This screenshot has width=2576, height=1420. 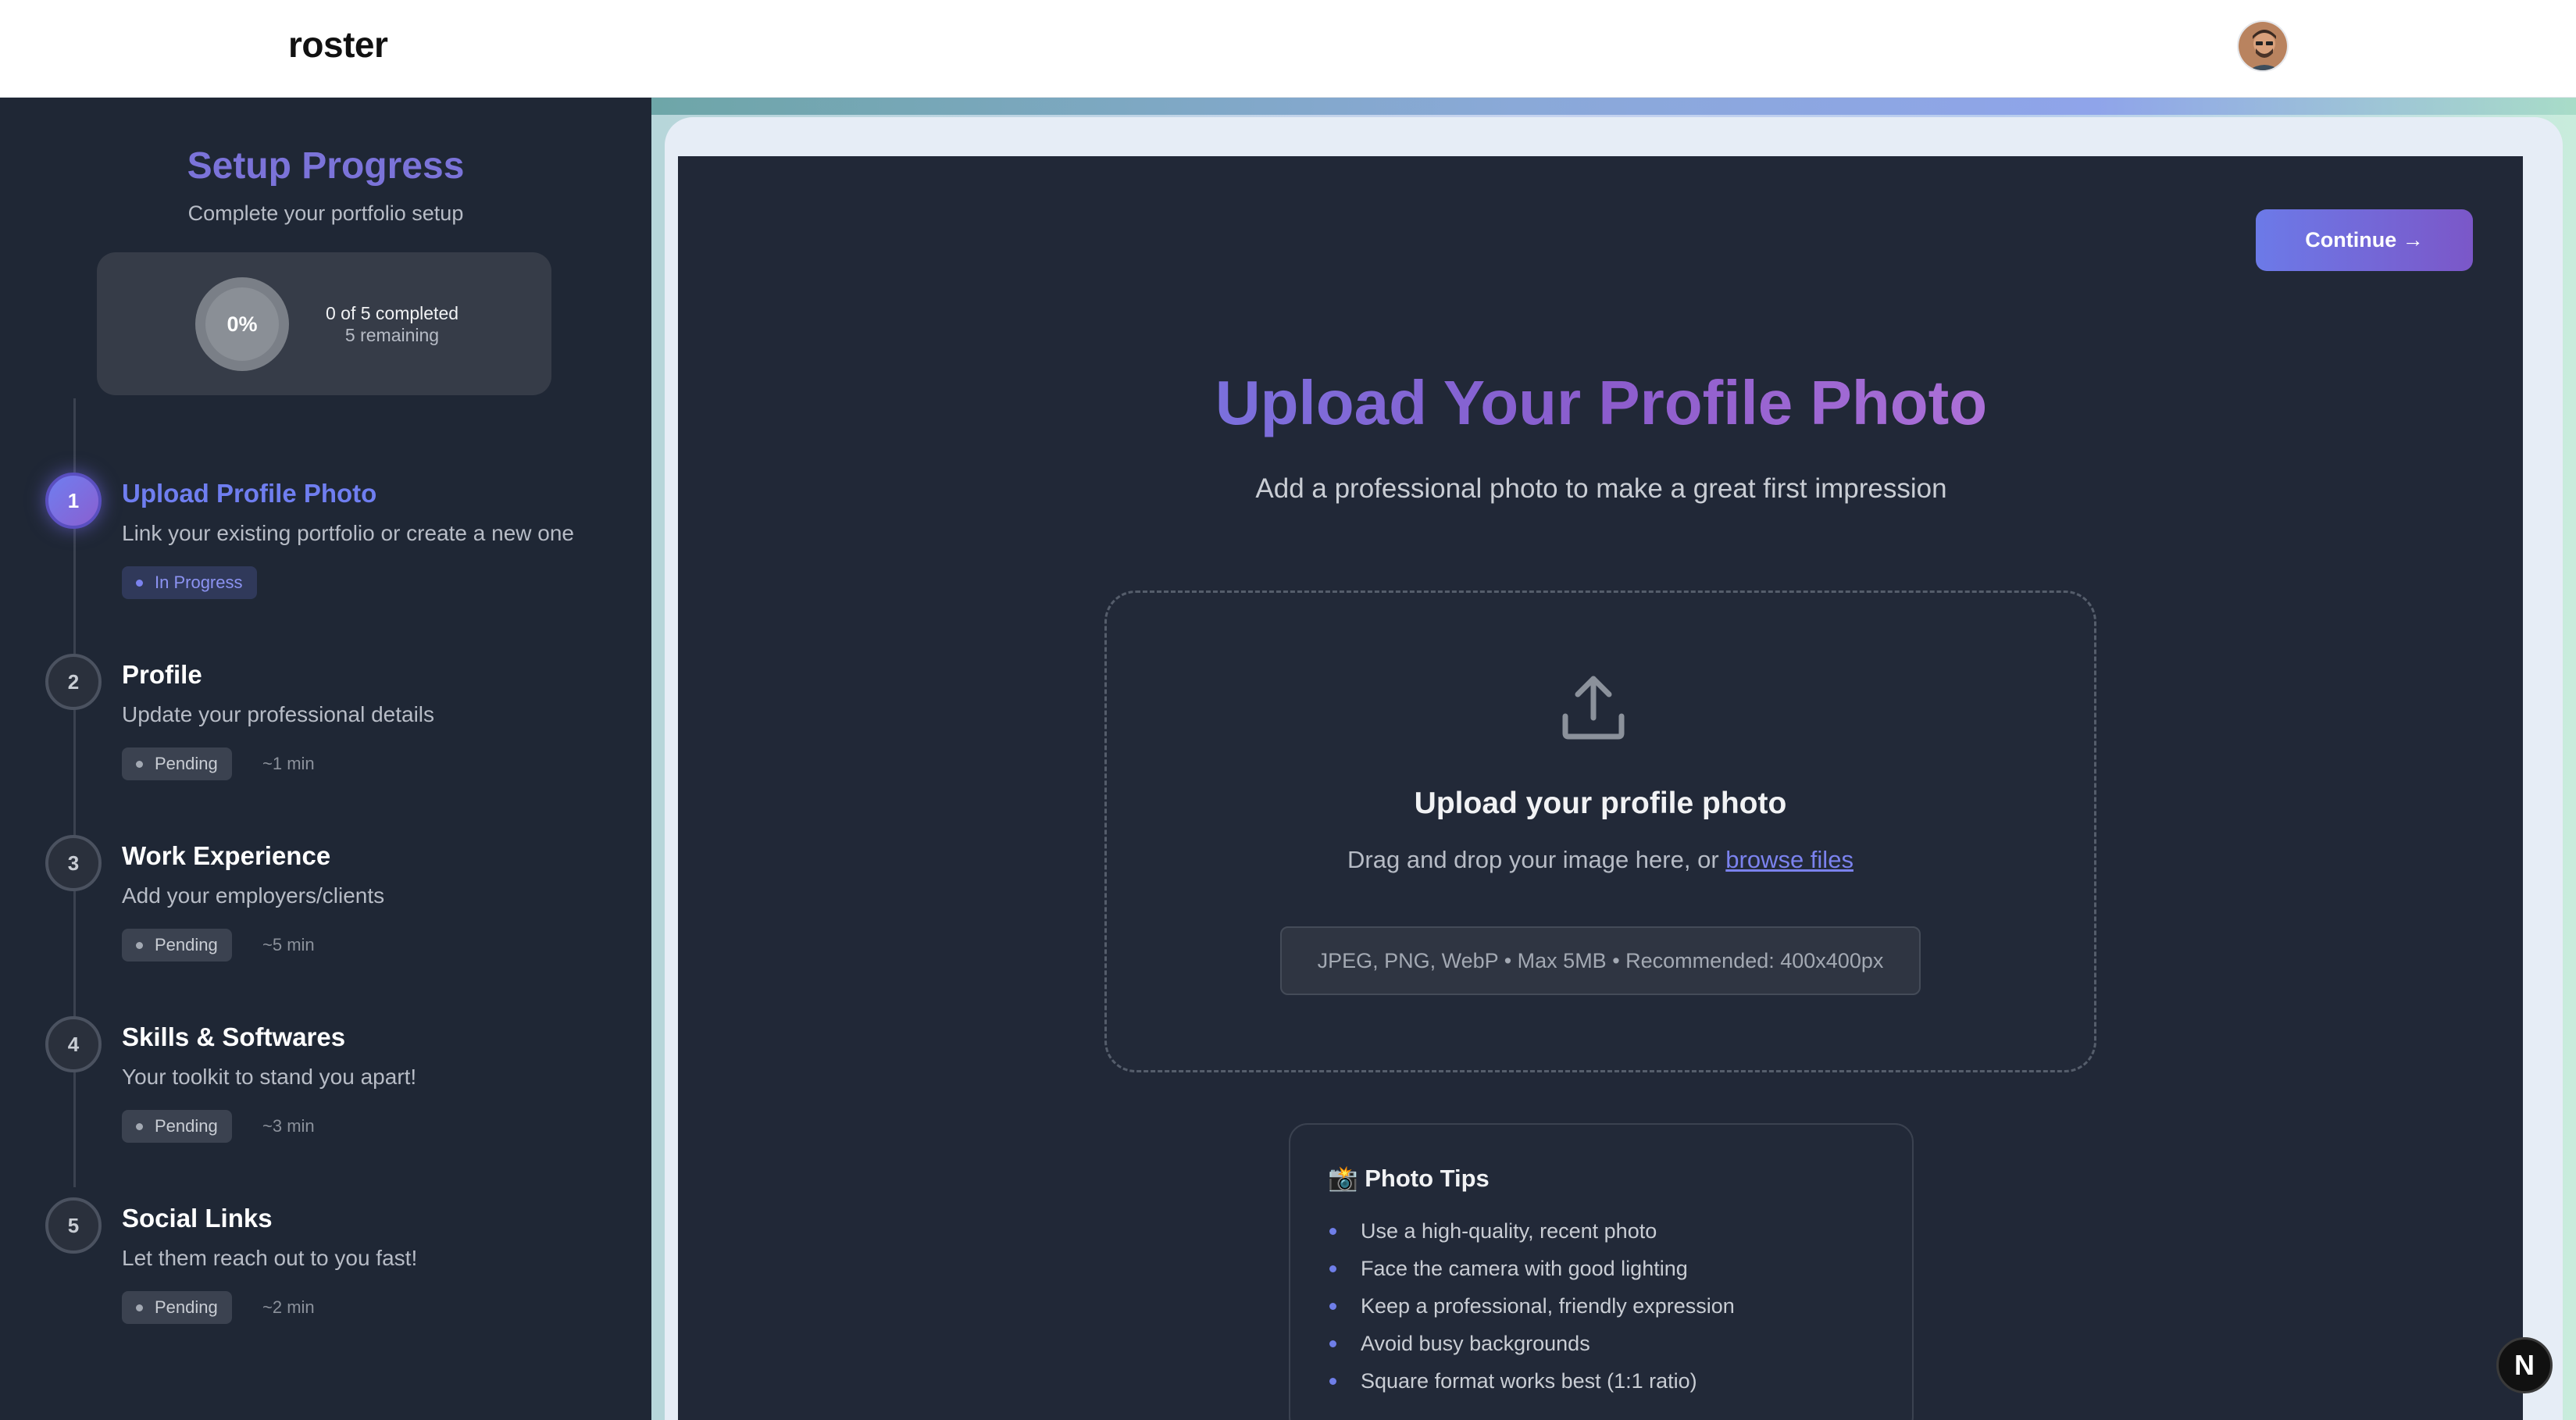 What do you see at coordinates (197, 1219) in the screenshot?
I see `step-title: Social Links` at bounding box center [197, 1219].